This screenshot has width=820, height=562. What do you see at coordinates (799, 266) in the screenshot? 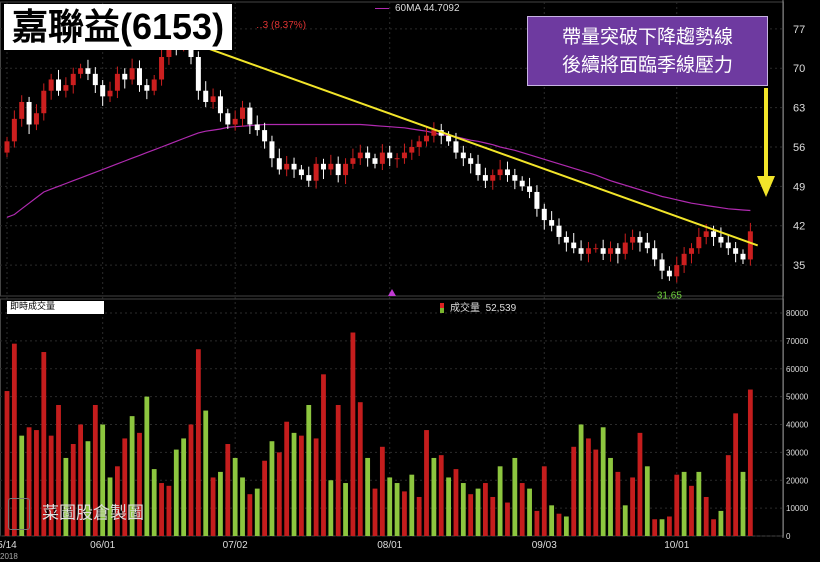
I see `price-y-tick-label: 35` at bounding box center [799, 266].